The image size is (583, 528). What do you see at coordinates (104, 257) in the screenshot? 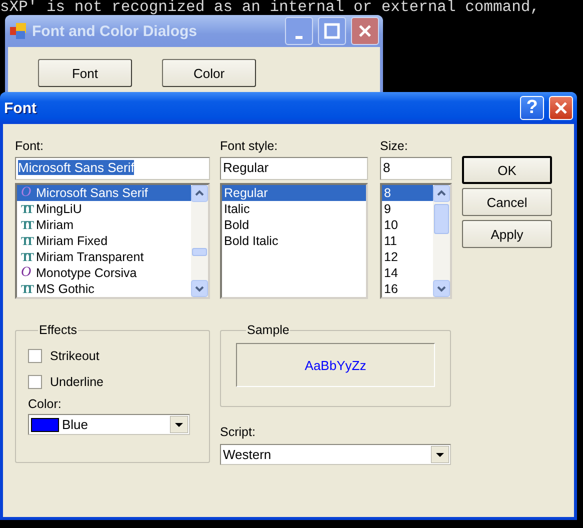
I see `list-item: TT Miriam Transparent` at bounding box center [104, 257].